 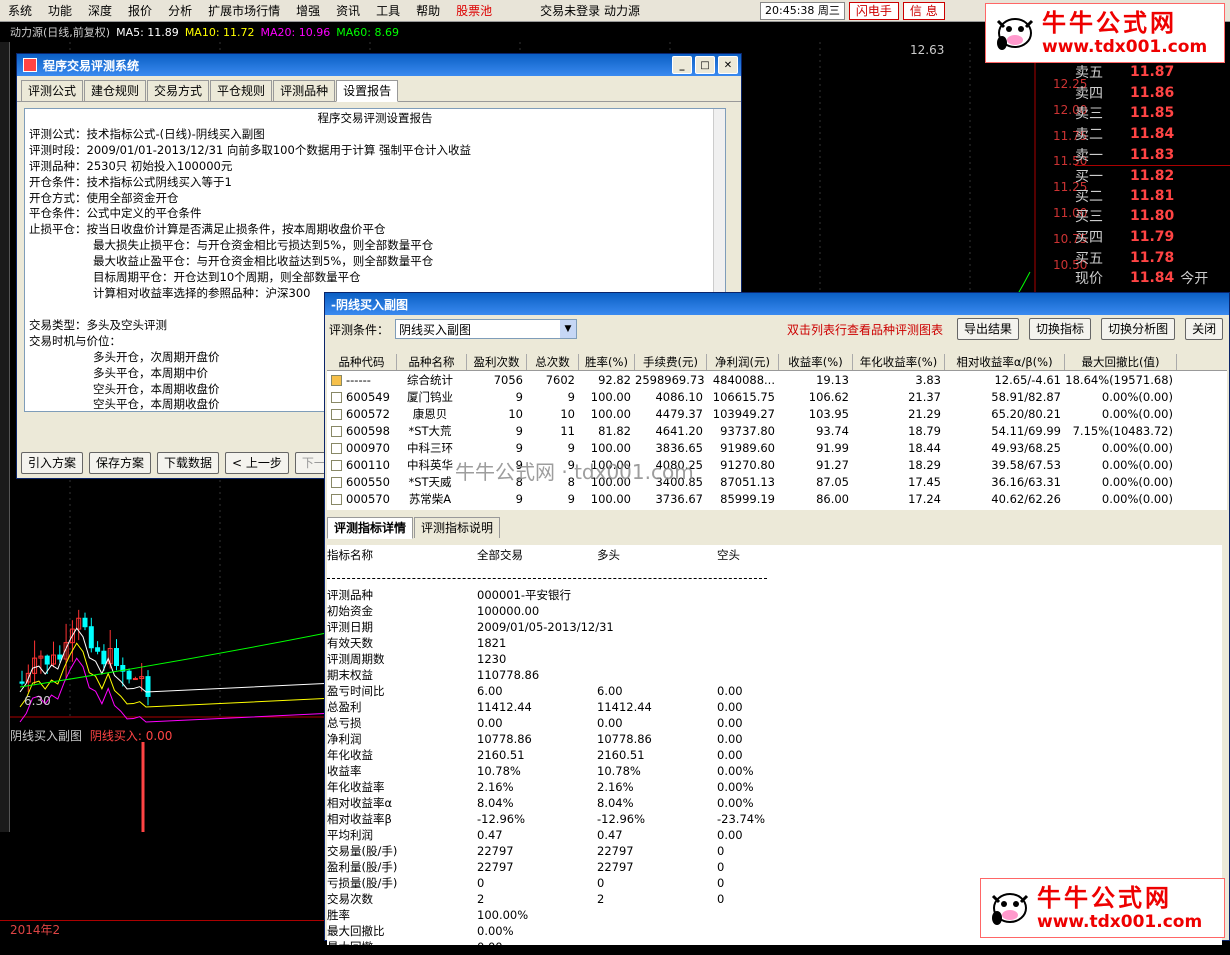 What do you see at coordinates (567, 413) in the screenshot?
I see `table-cell: 10` at bounding box center [567, 413].